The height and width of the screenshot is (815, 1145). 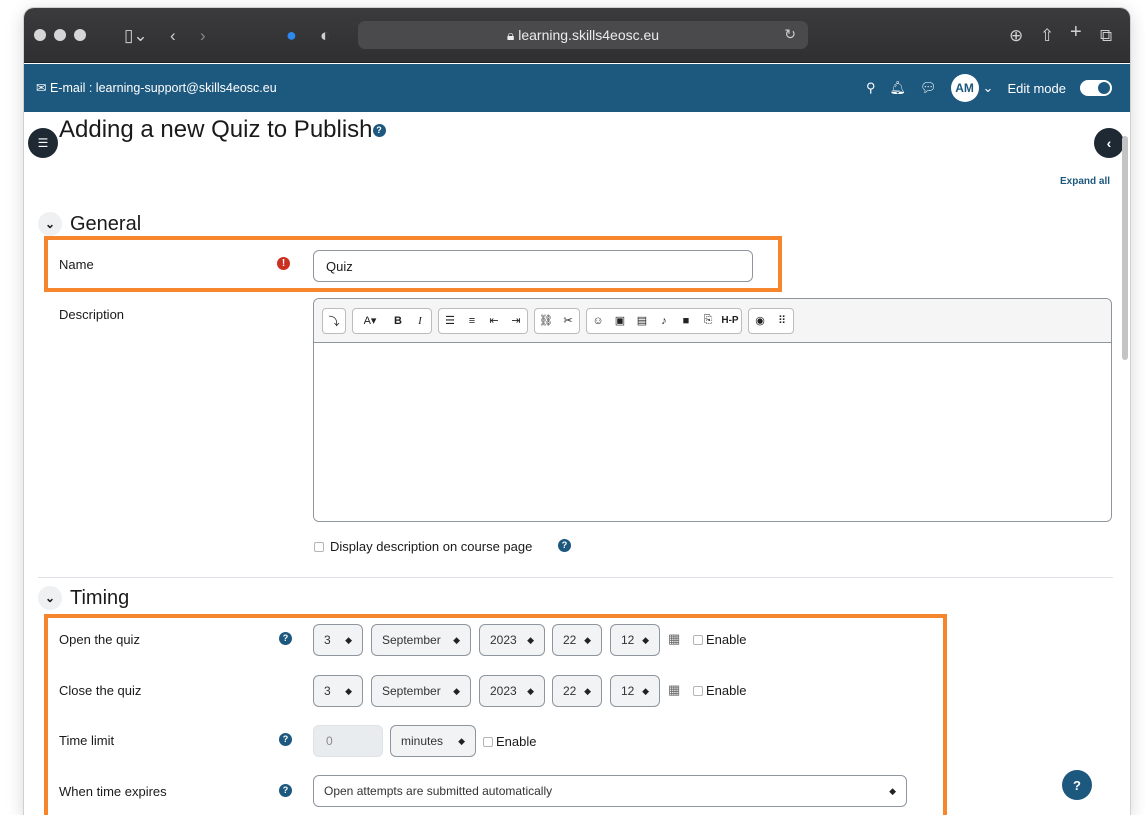 What do you see at coordinates (760, 321) in the screenshot?
I see `accessibility-checker-icon: ◉` at bounding box center [760, 321].